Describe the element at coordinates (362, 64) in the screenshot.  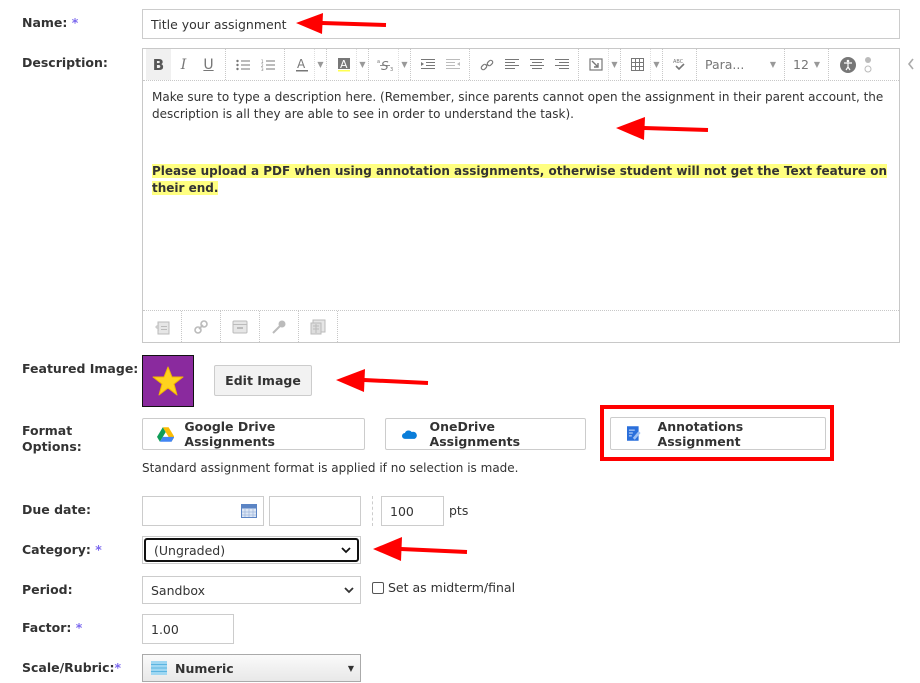
I see `highlight-color-dropdown: ▼` at that location.